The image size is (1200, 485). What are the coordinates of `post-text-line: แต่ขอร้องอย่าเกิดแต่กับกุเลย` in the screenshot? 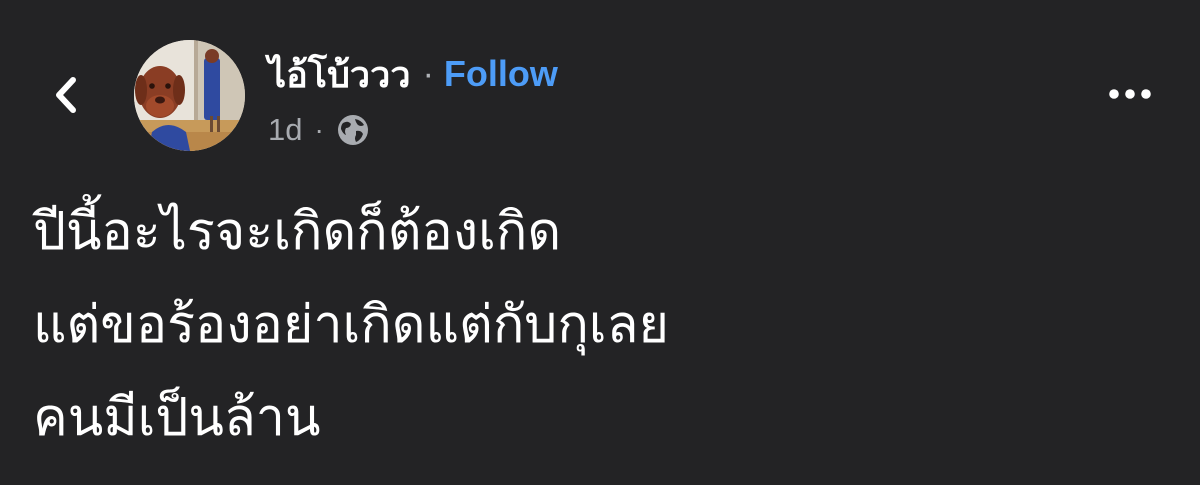 It's located at (351, 325).